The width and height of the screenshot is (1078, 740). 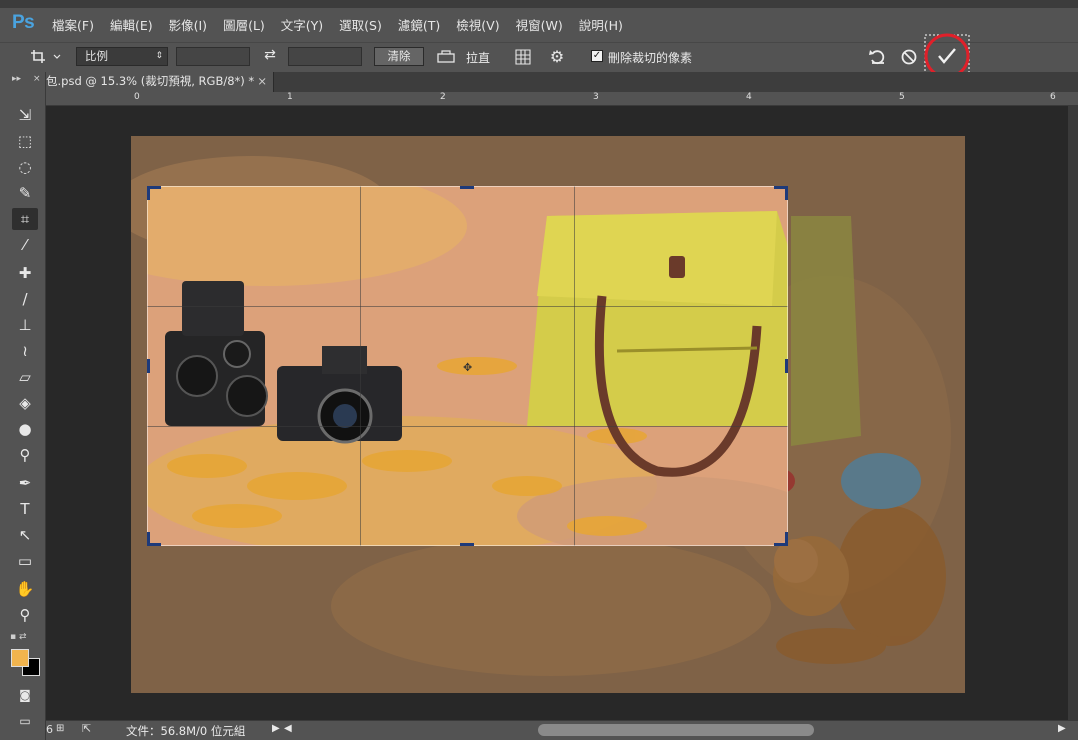 I want to click on straighten-label: 拉直, so click(x=478, y=58).